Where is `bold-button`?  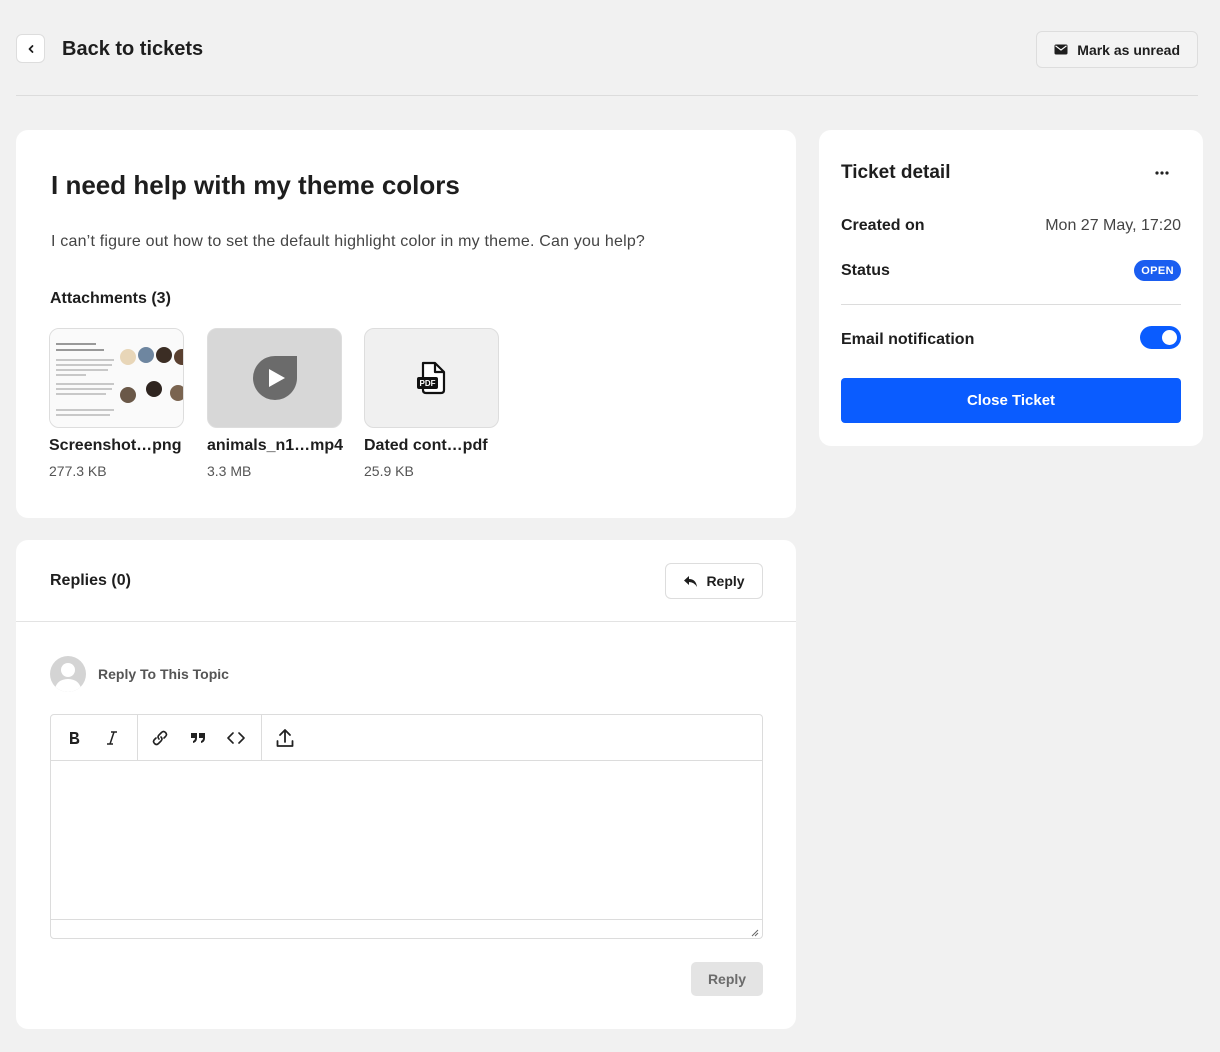 bold-button is located at coordinates (74, 738).